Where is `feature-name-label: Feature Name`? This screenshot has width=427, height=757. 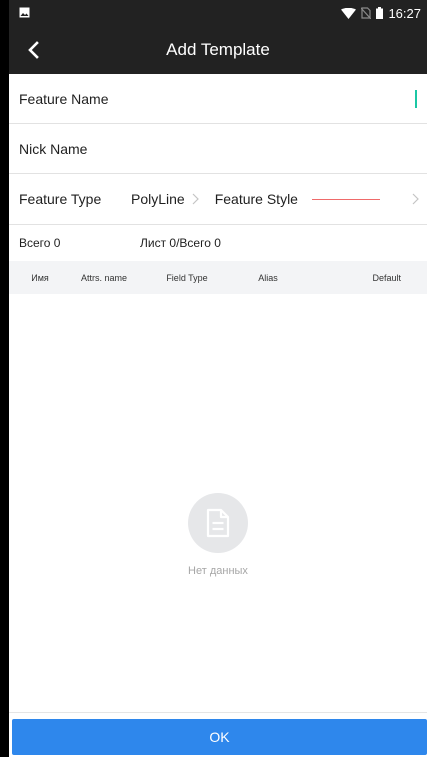 feature-name-label: Feature Name is located at coordinates (64, 98).